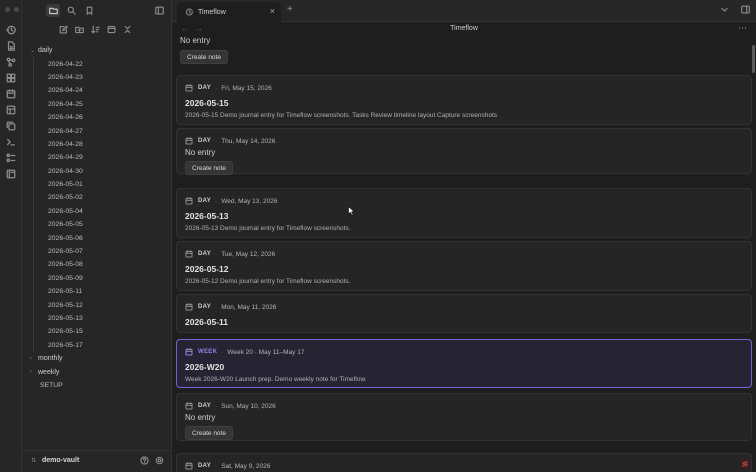 This screenshot has height=472, width=756. I want to click on file-label: 2026-05-15, so click(65, 332).